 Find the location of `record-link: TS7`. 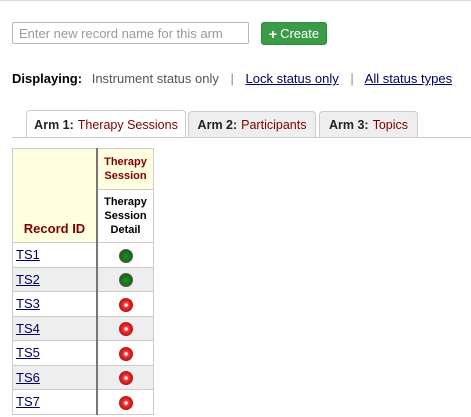

record-link: TS7 is located at coordinates (28, 401).